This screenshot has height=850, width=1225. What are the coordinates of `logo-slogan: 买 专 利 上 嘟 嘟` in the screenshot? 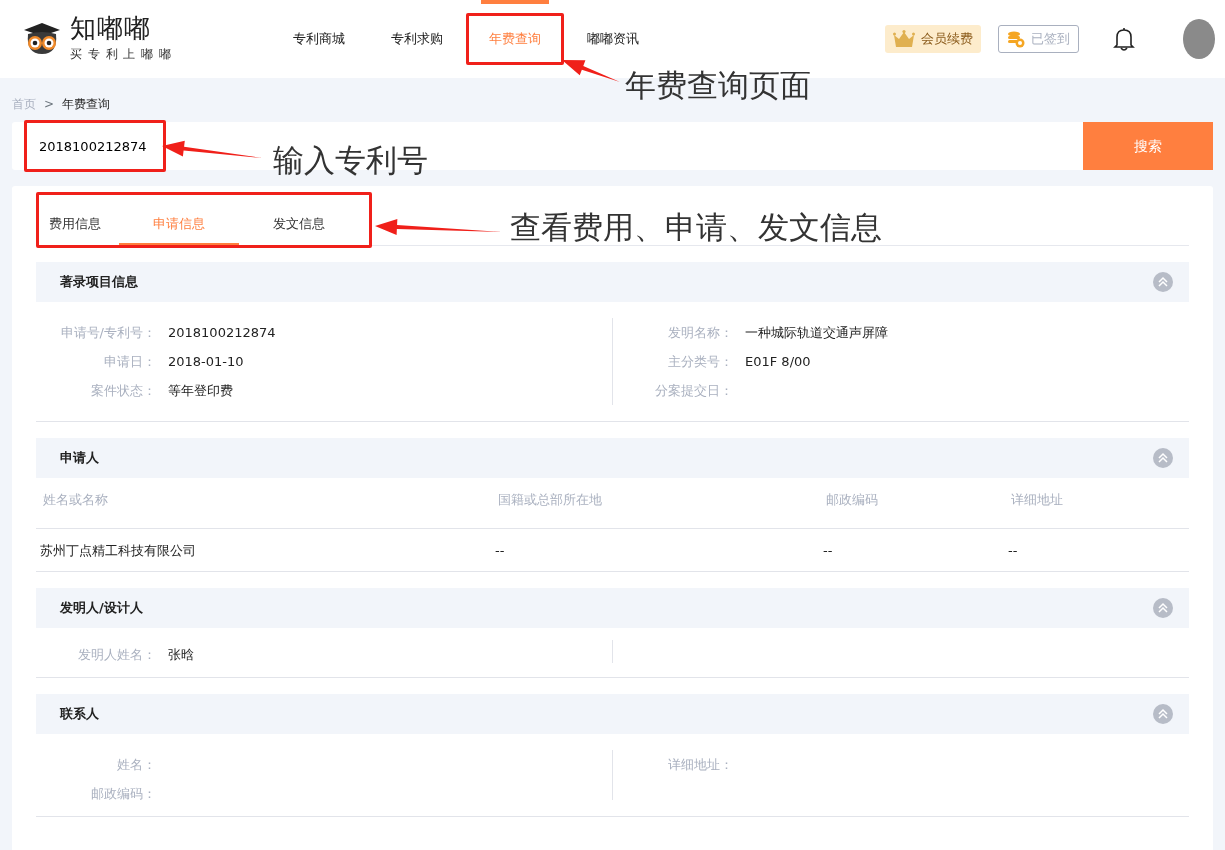 It's located at (121, 54).